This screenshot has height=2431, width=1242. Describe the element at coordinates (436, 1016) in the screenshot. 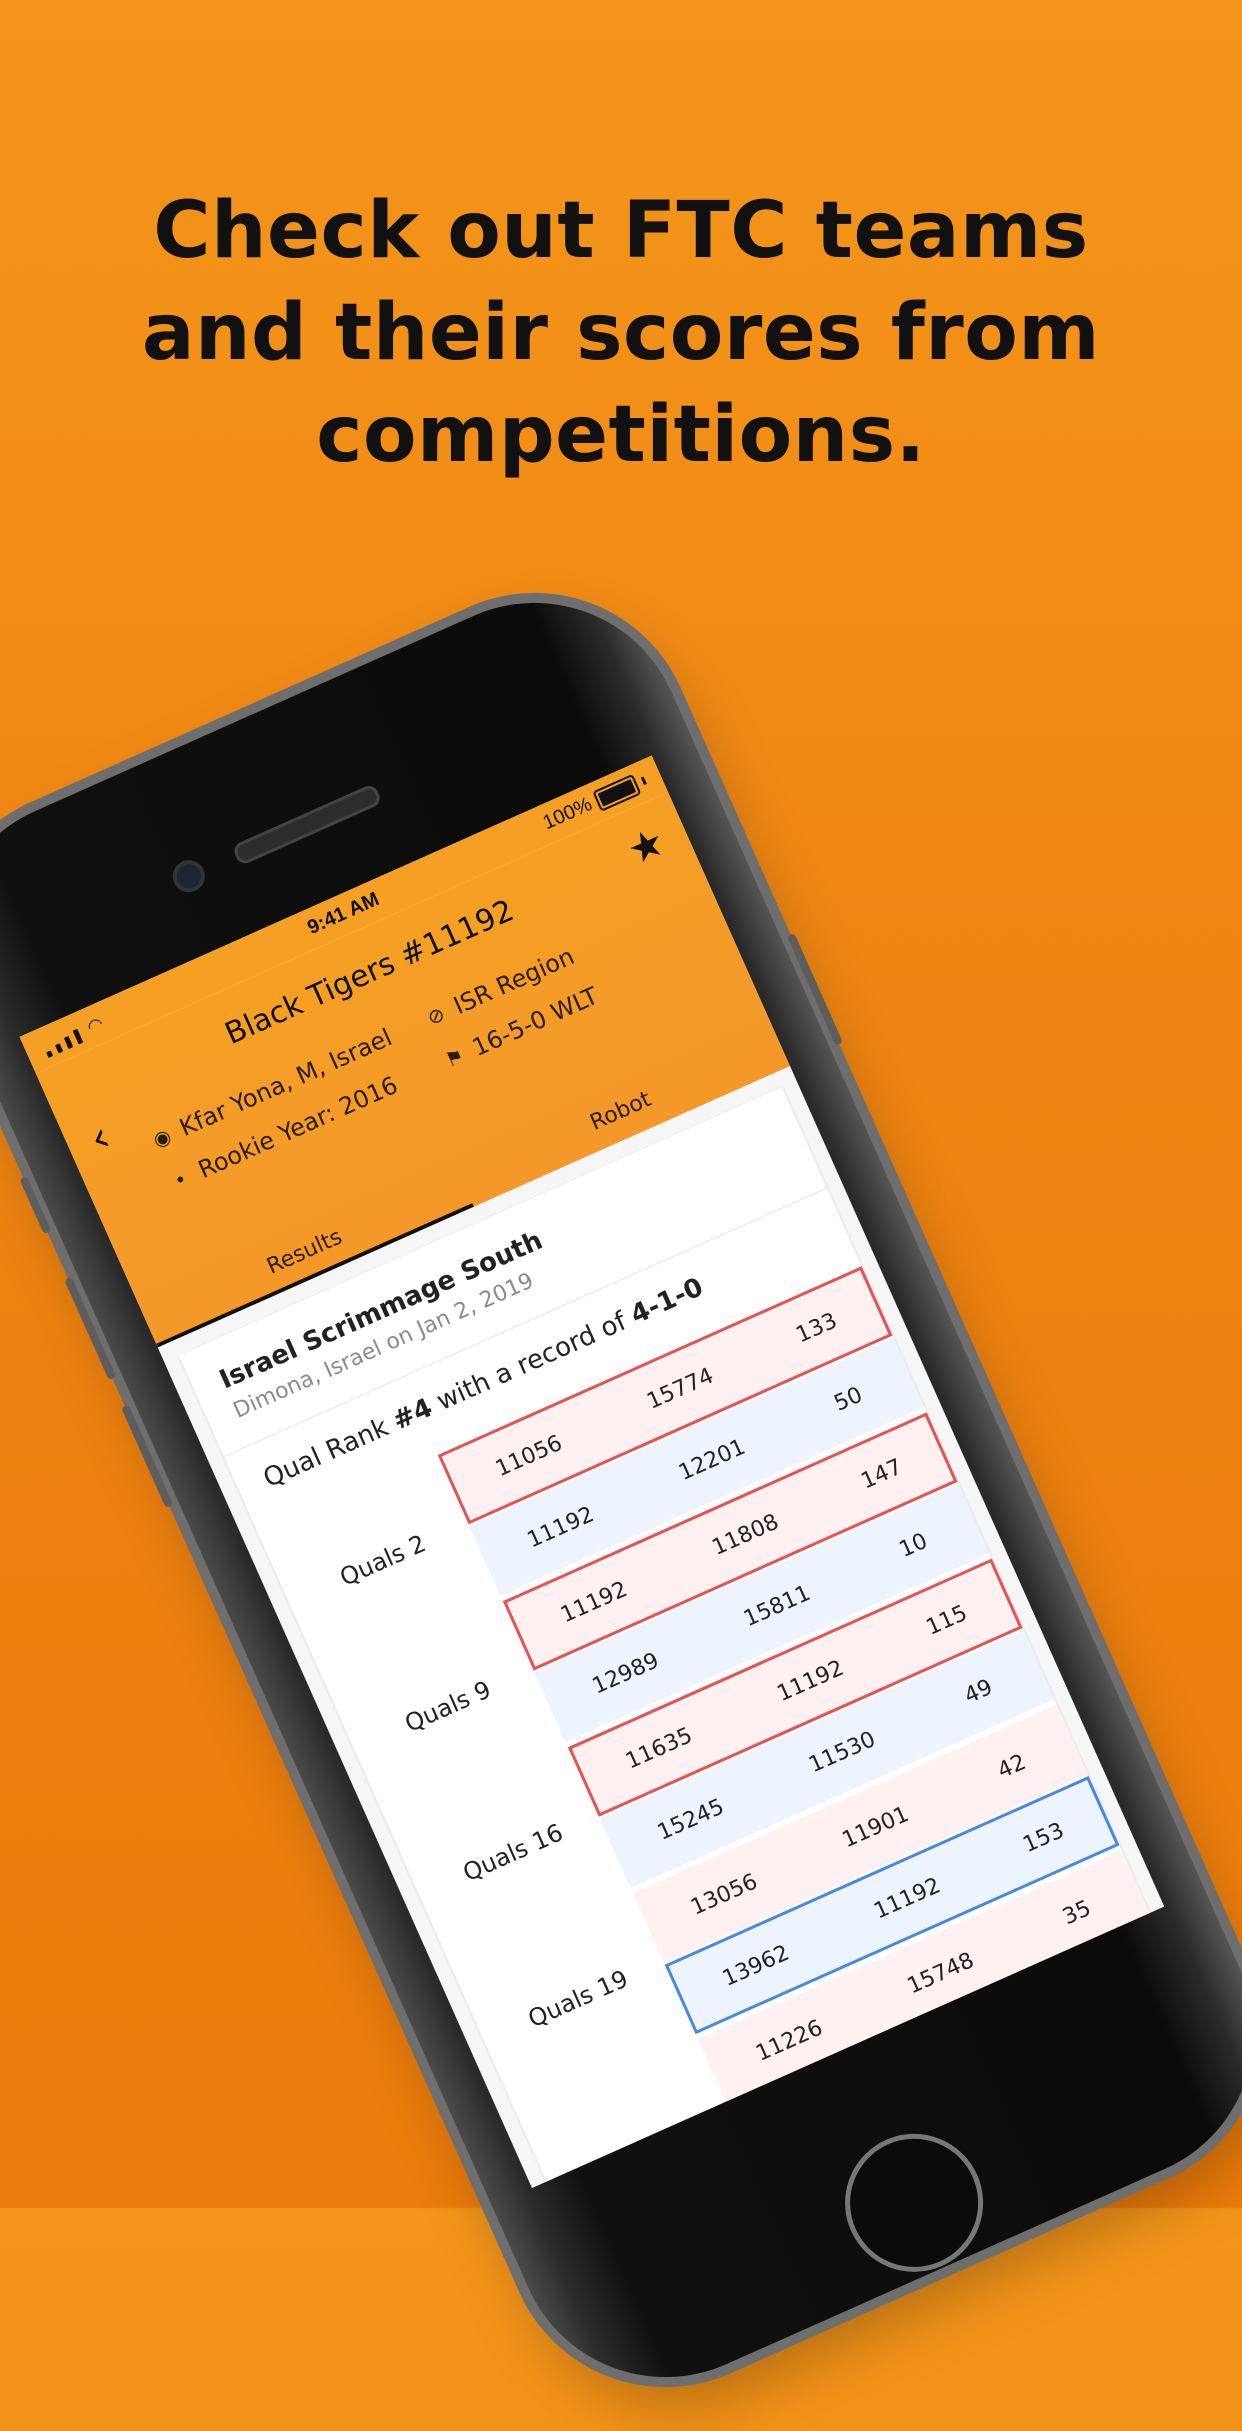

I see `compass-icon: ⊘` at that location.